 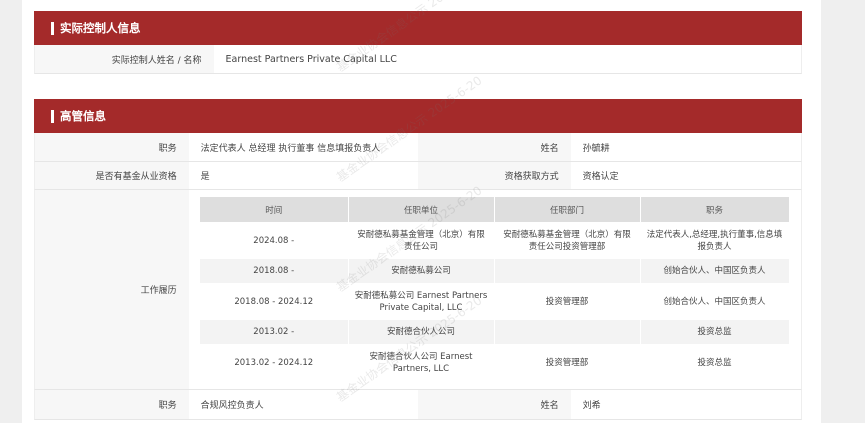 I want to click on exec1-position-value: 法定代表人 总经理 执行董事 信息填报负责人, so click(x=290, y=148).